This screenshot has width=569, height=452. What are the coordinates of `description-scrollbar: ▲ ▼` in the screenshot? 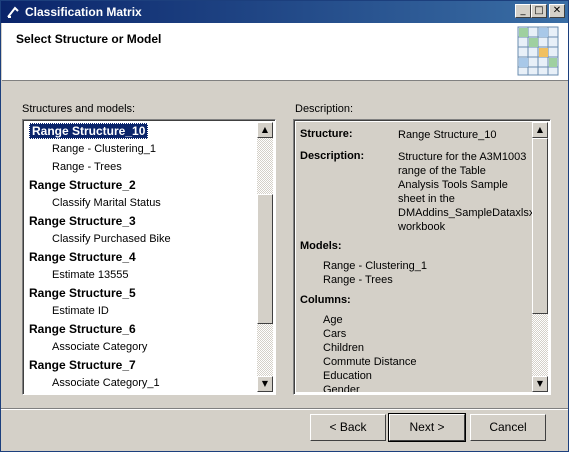 It's located at (540, 257).